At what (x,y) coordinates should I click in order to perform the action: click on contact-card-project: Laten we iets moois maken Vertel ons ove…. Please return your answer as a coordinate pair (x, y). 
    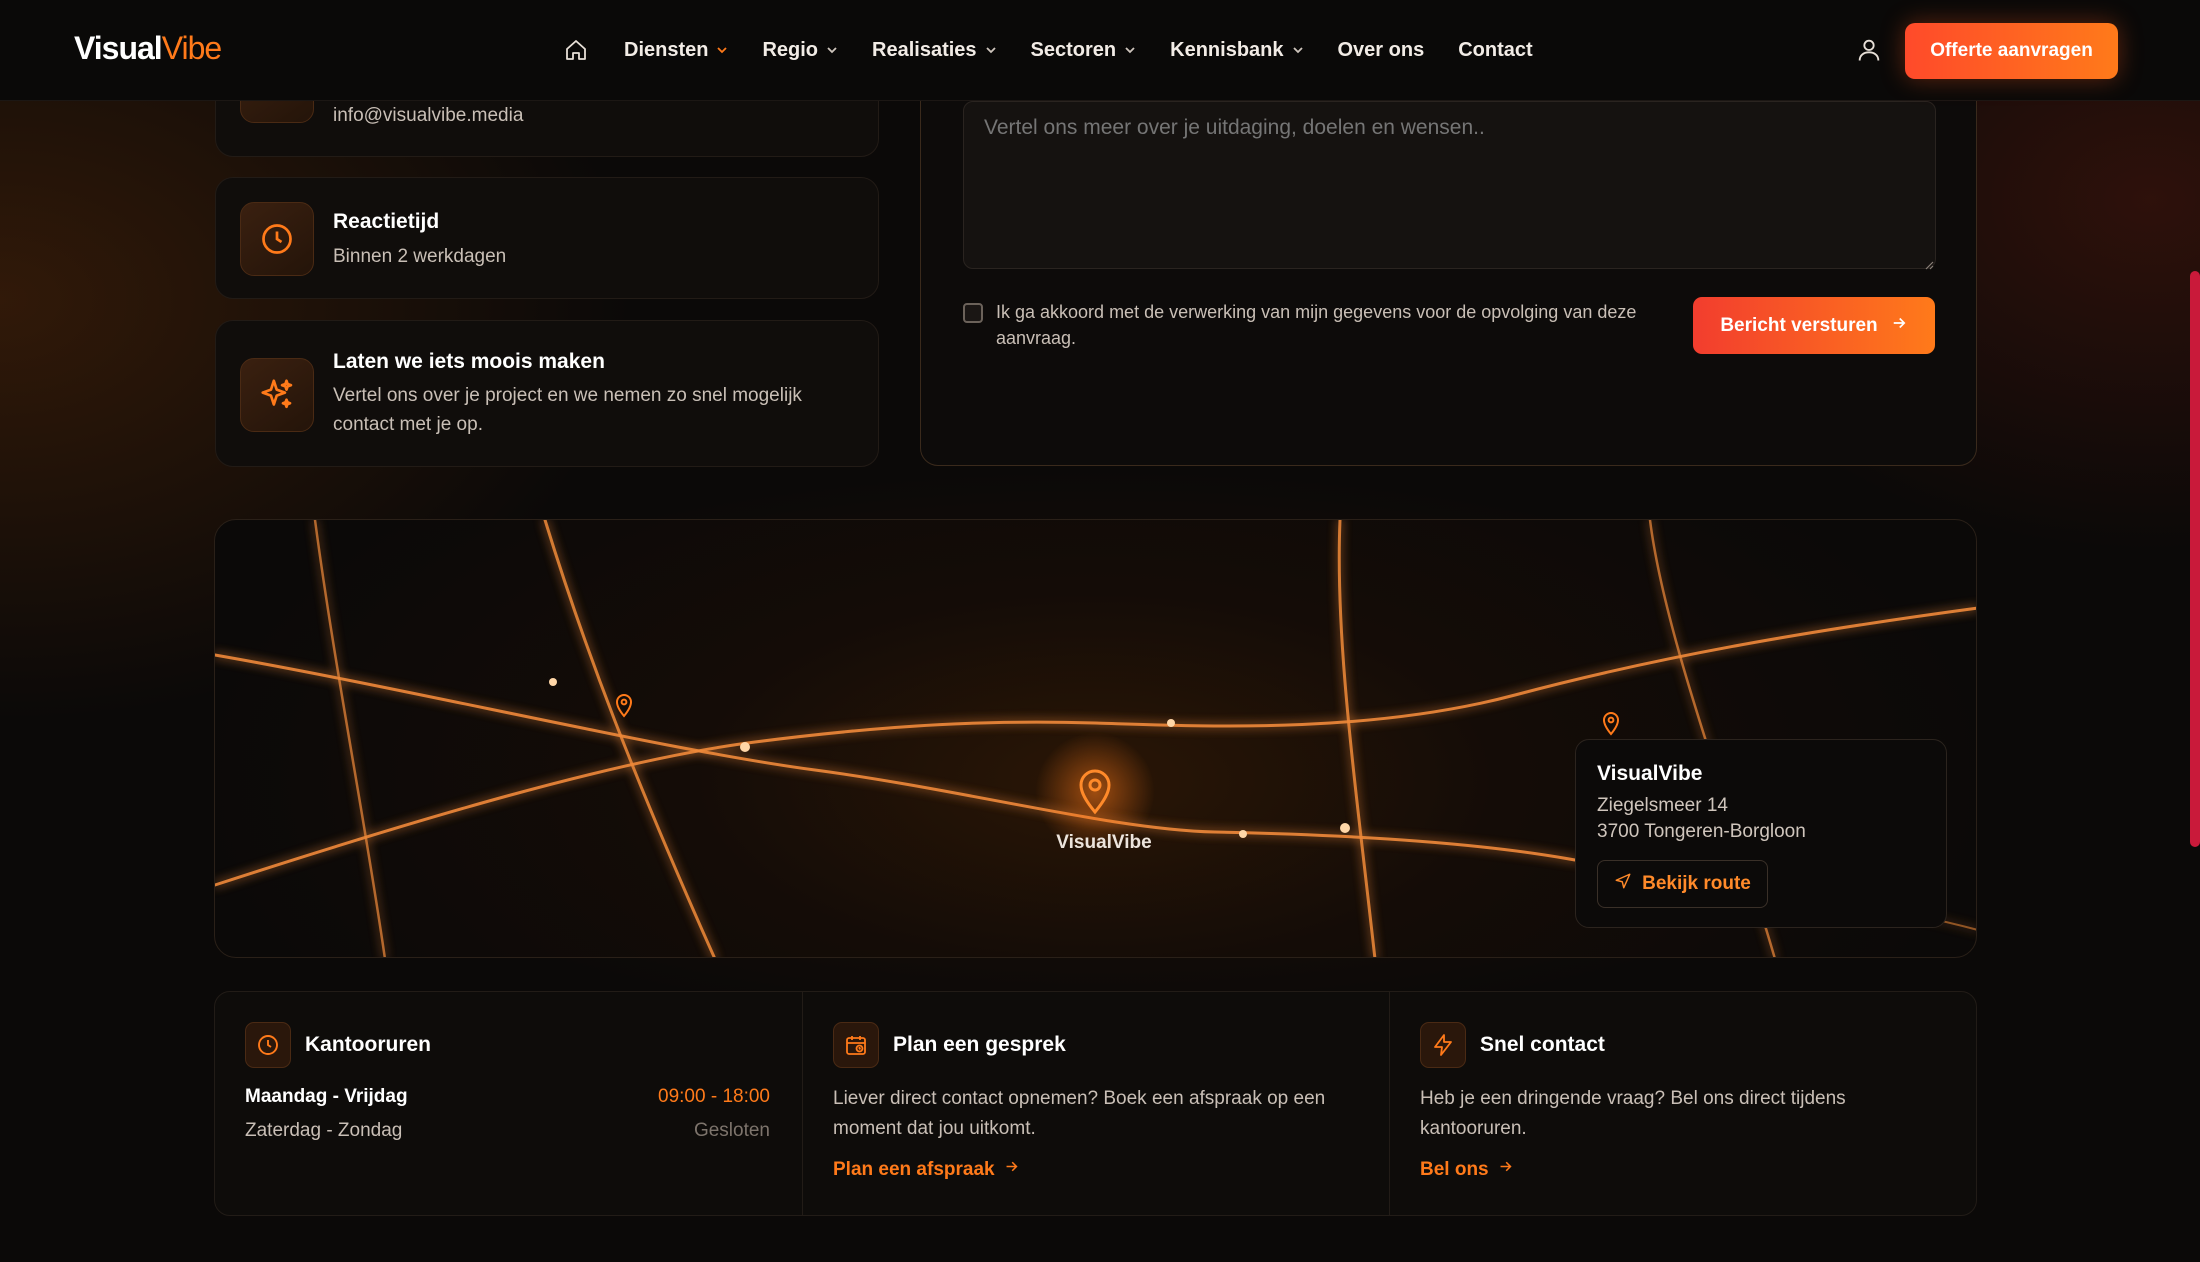
    Looking at the image, I should click on (547, 393).